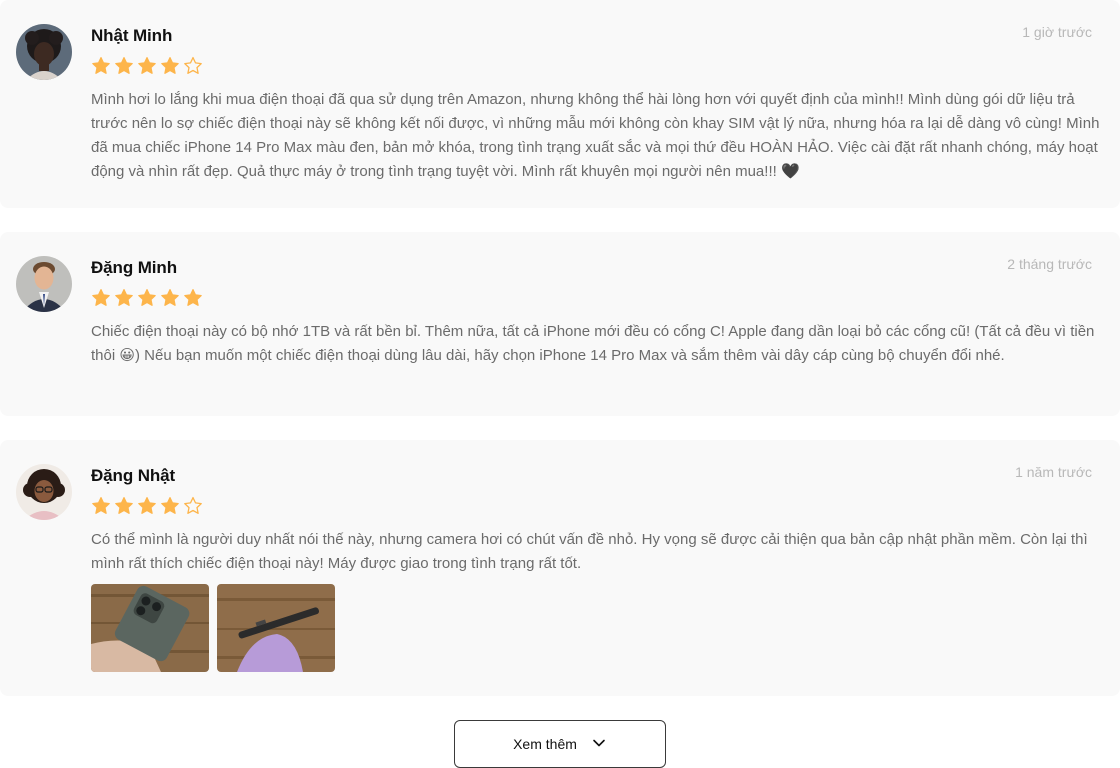  What do you see at coordinates (1053, 472) in the screenshot?
I see `review-time: 1 năm trước` at bounding box center [1053, 472].